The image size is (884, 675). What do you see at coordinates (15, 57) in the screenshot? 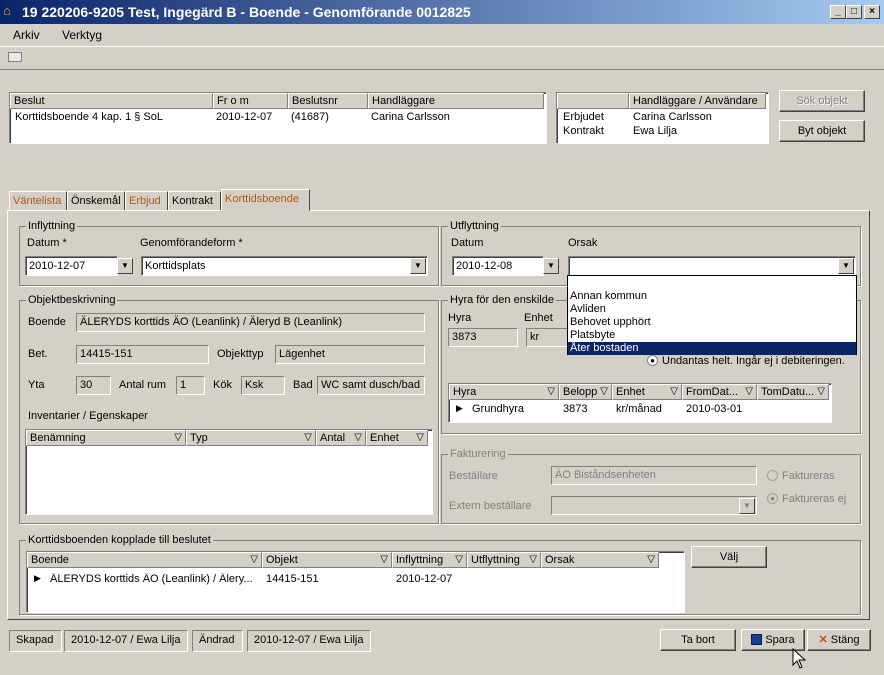
I see `mail-icon` at bounding box center [15, 57].